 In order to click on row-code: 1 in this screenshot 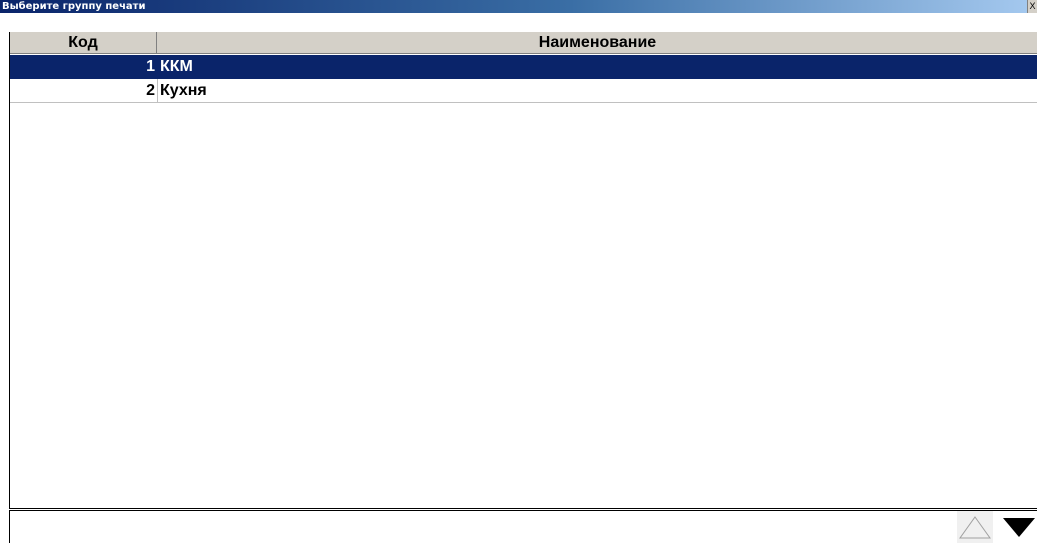, I will do `click(150, 66)`.